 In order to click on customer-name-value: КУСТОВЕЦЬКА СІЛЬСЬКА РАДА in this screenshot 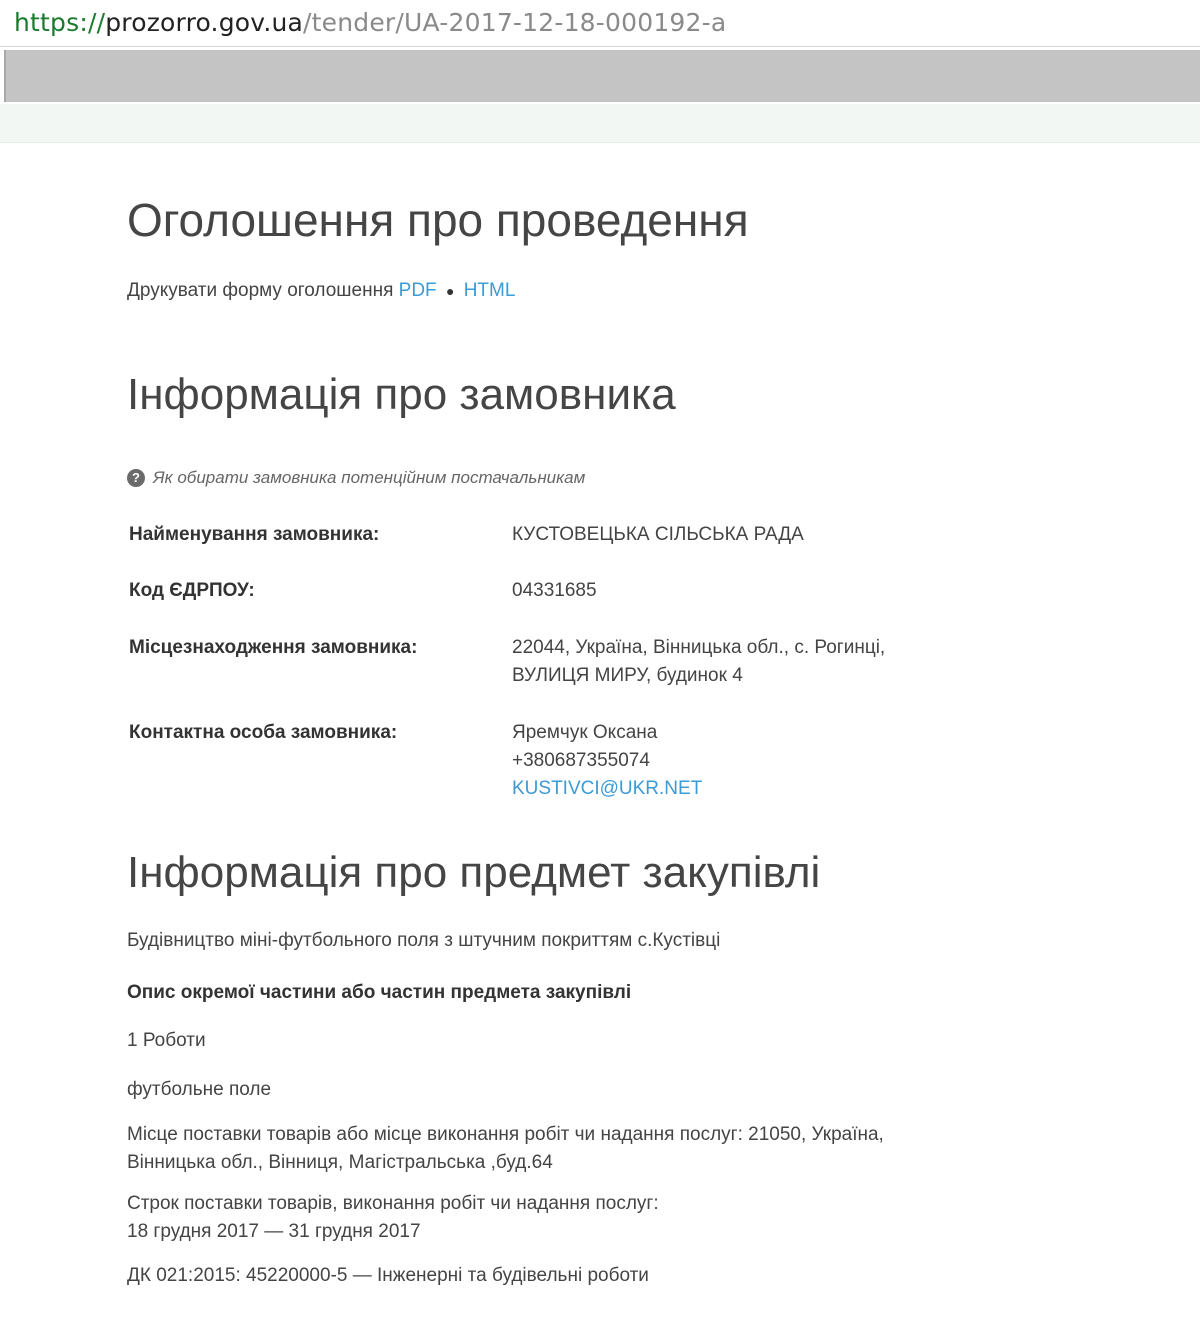, I will do `click(658, 534)`.